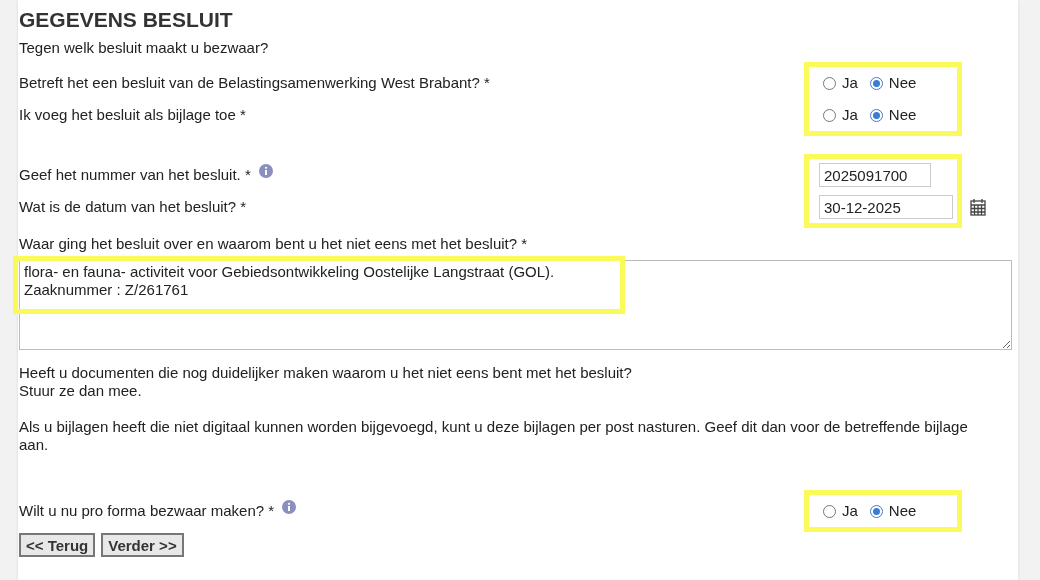  I want to click on documents-text: Heeft u documenten die nog duidelijker maken waarom u het niet eens bent met het besluit? Stuur ze dan mee., so click(326, 382).